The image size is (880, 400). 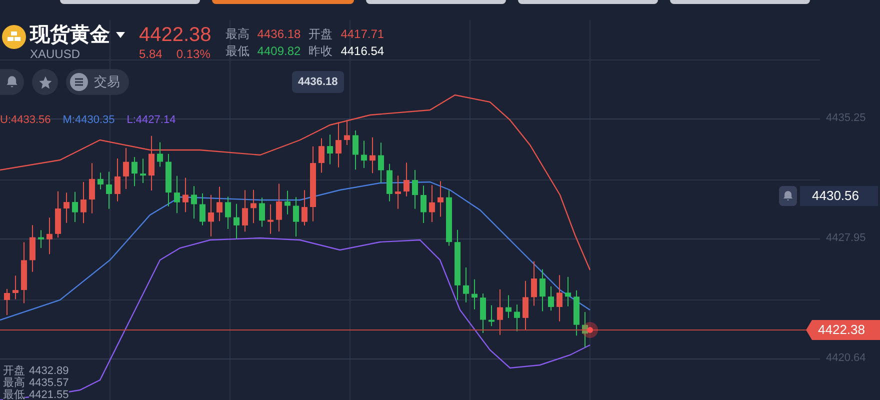 I want to click on favorite-button, so click(x=45, y=82).